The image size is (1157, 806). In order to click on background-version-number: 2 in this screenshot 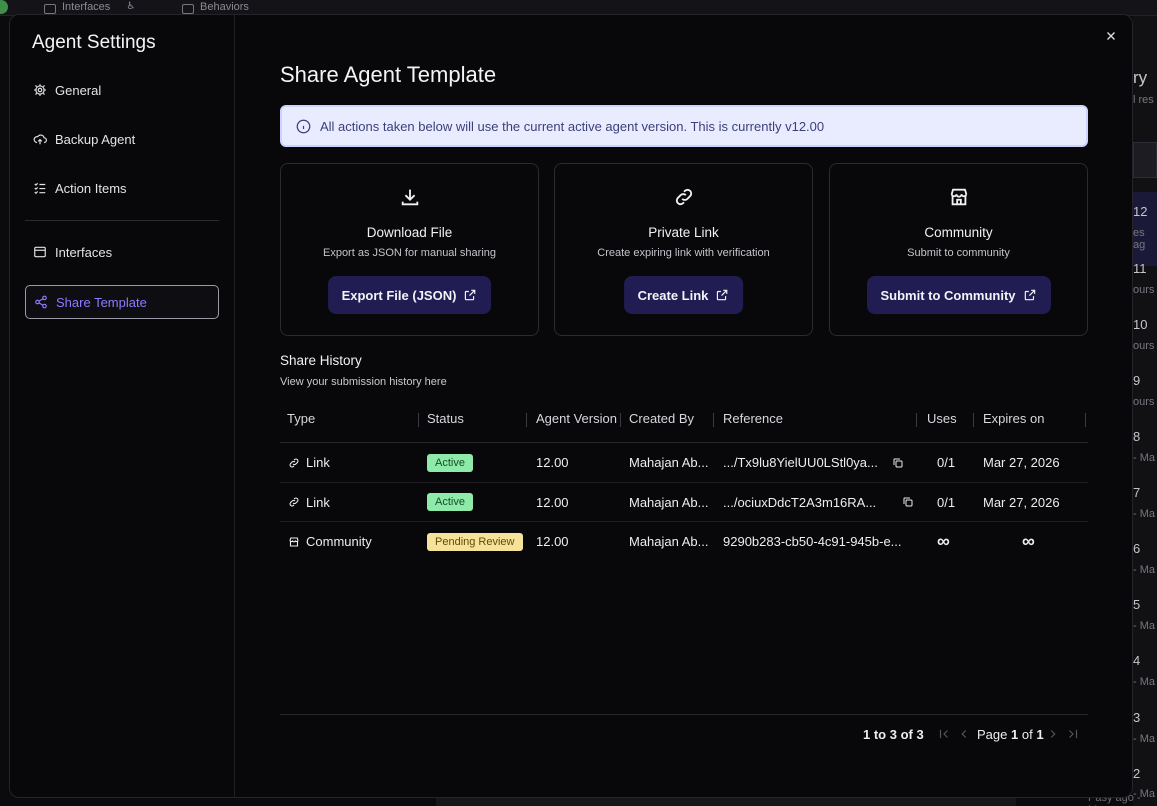, I will do `click(1137, 773)`.